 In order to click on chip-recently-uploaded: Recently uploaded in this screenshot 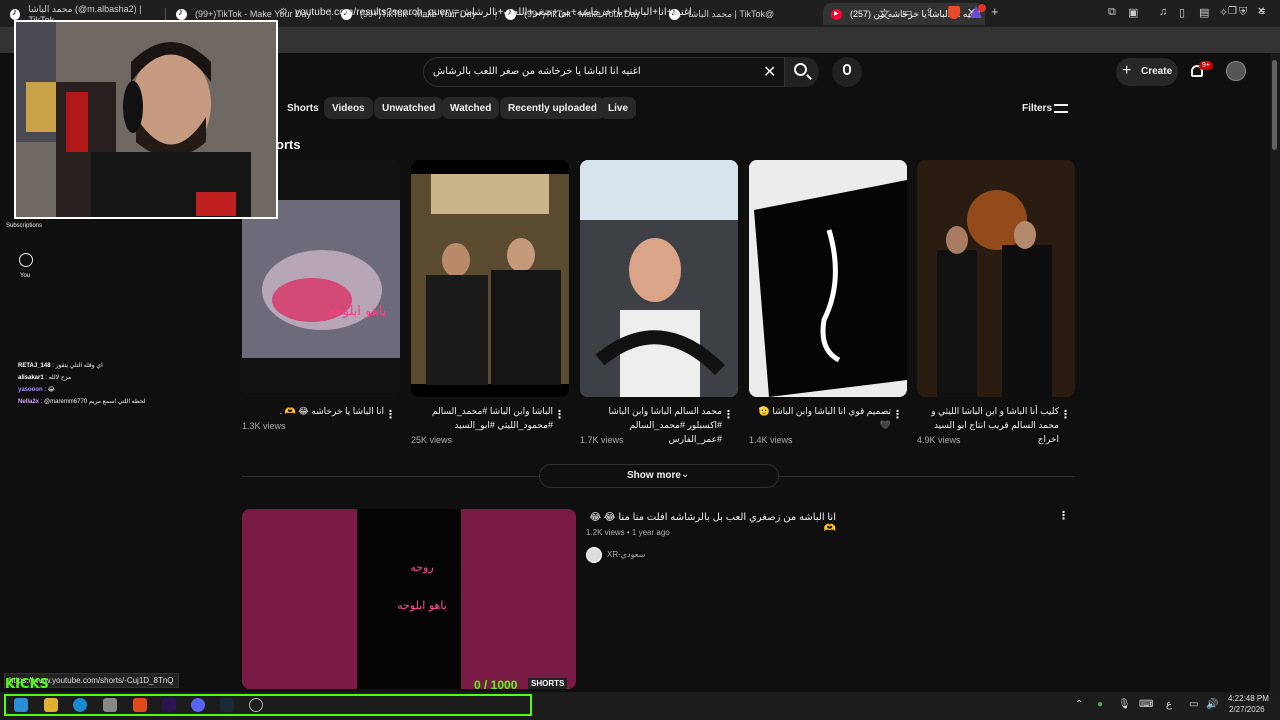, I will do `click(552, 108)`.